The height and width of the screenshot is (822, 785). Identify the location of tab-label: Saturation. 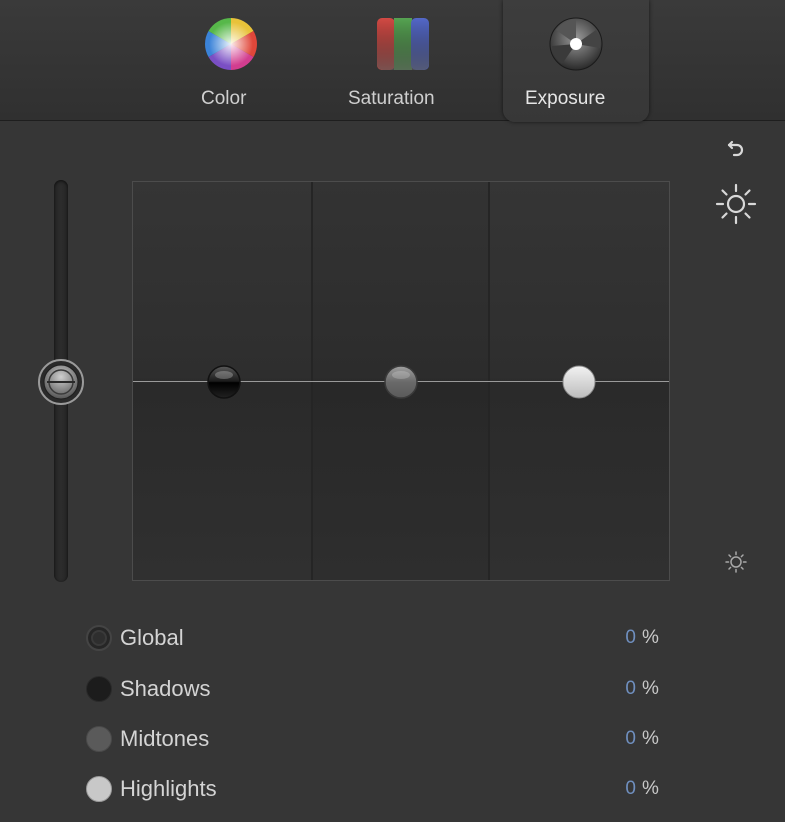
(391, 98).